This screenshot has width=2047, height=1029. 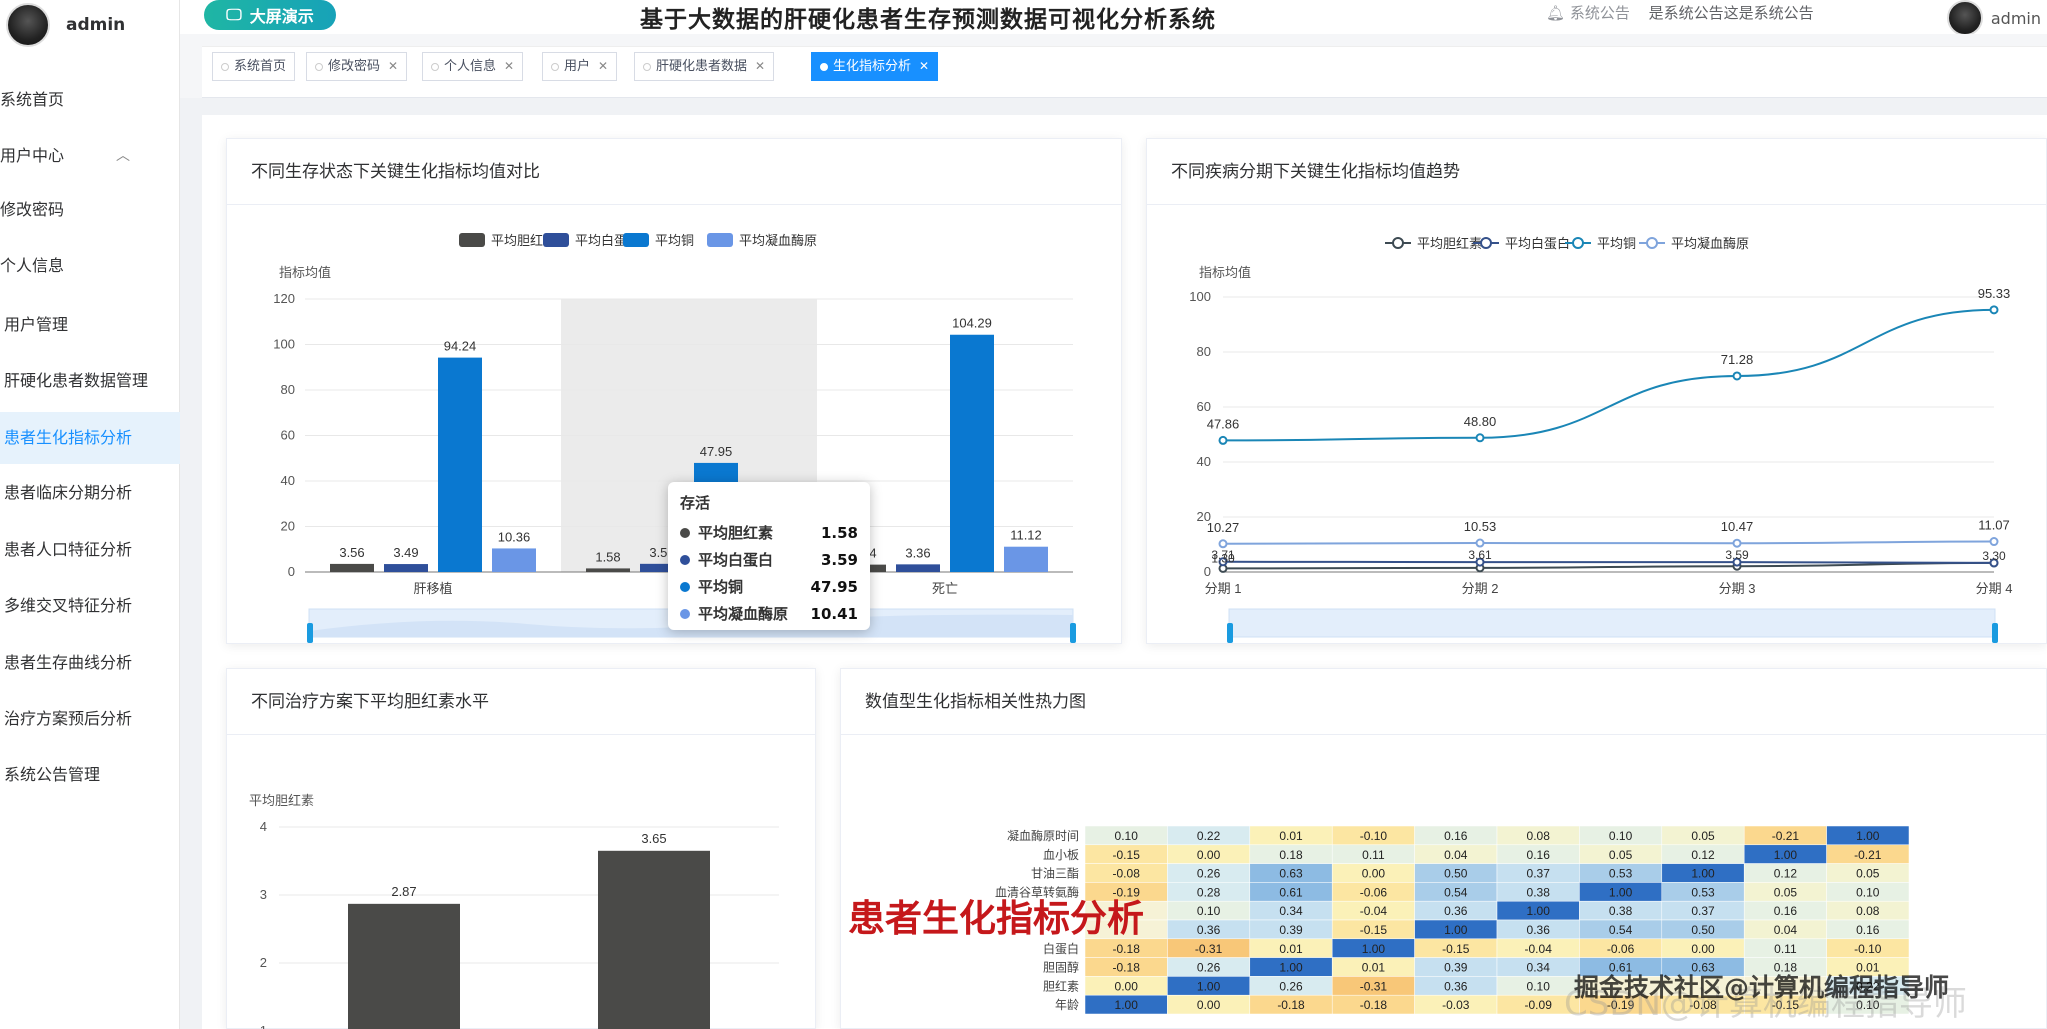 I want to click on row-label: 白蛋白, so click(x=1061, y=948).